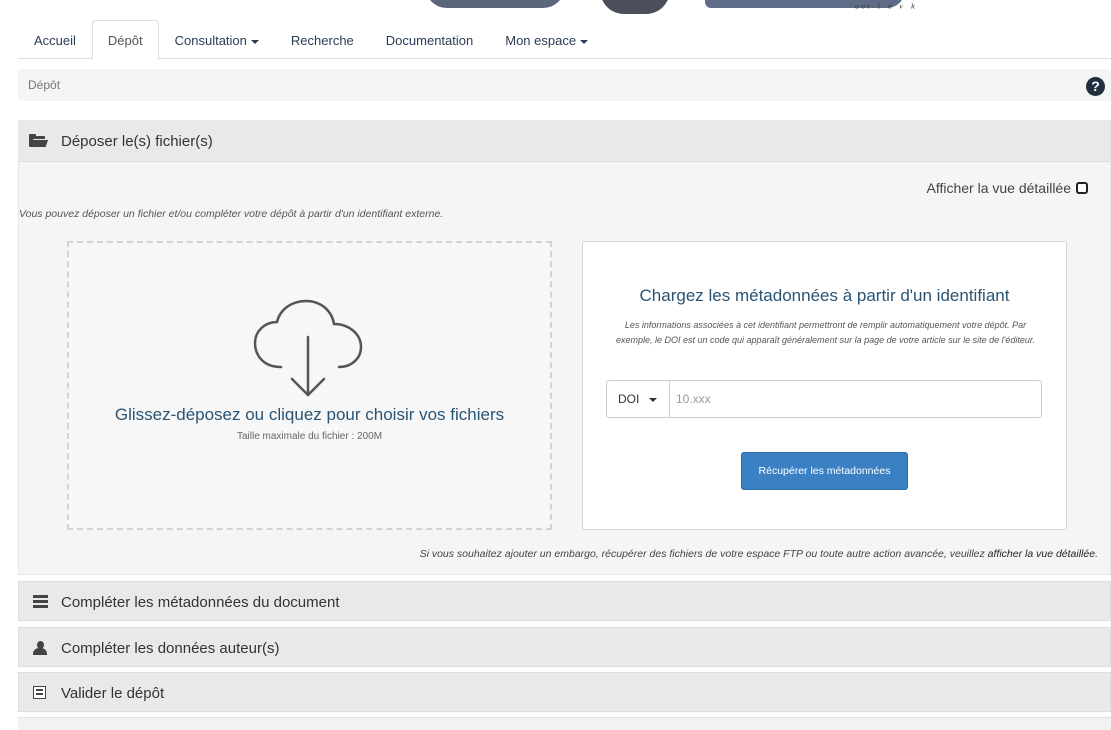 The height and width of the screenshot is (730, 1111). Describe the element at coordinates (886, 8) in the screenshot. I see `banner-signature: ᵃᵉᵗ ˡ ᵉ ᵛ ᵏ` at that location.